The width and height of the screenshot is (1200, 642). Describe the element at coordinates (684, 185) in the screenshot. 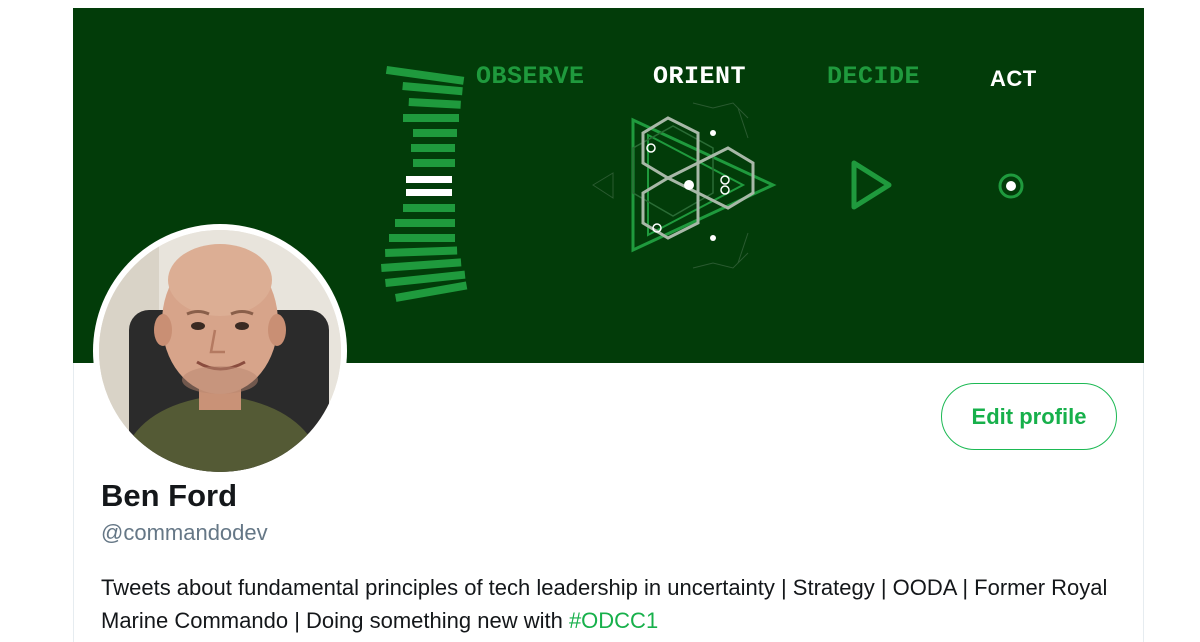

I see `orient-graphic` at that location.